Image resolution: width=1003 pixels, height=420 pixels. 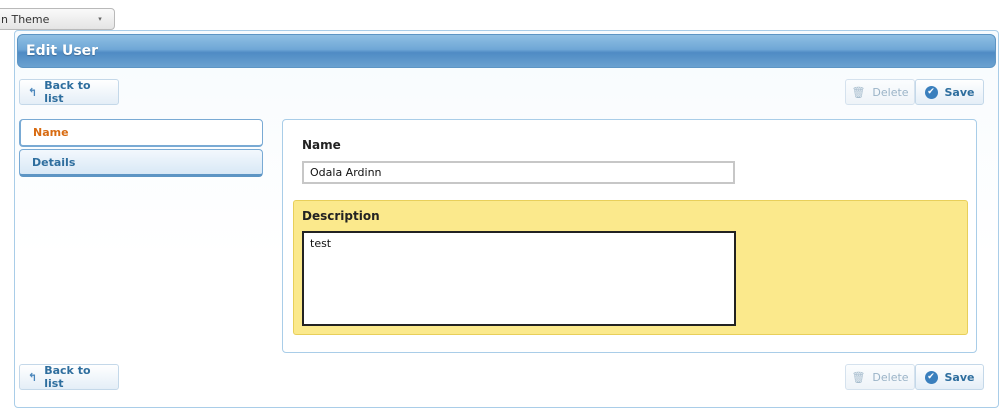 I want to click on back-to-list-button-top: ↰ Back to list, so click(x=69, y=92).